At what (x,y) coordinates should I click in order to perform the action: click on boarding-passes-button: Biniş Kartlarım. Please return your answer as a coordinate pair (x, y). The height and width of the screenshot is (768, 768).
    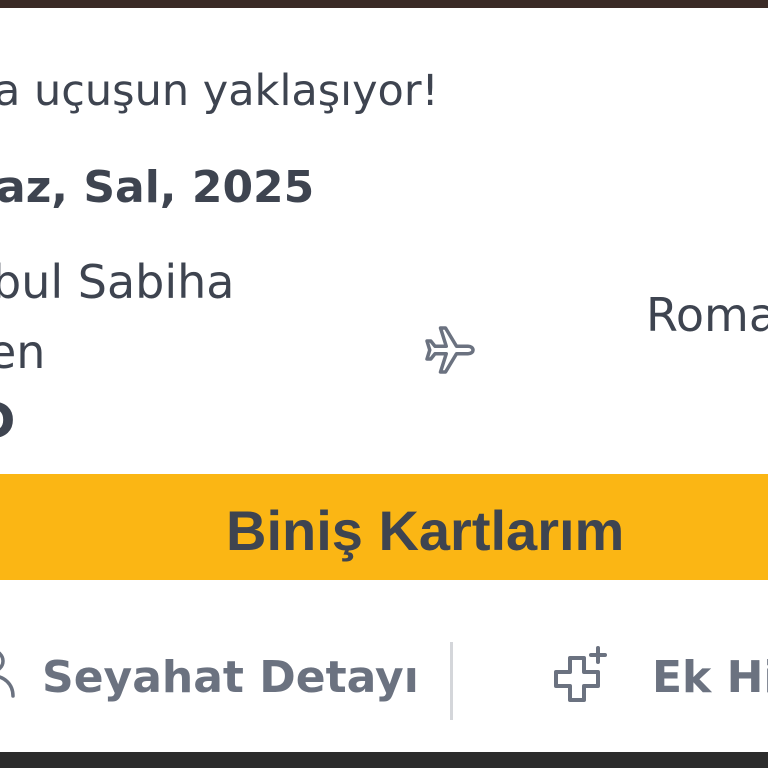
    Looking at the image, I should click on (384, 527).